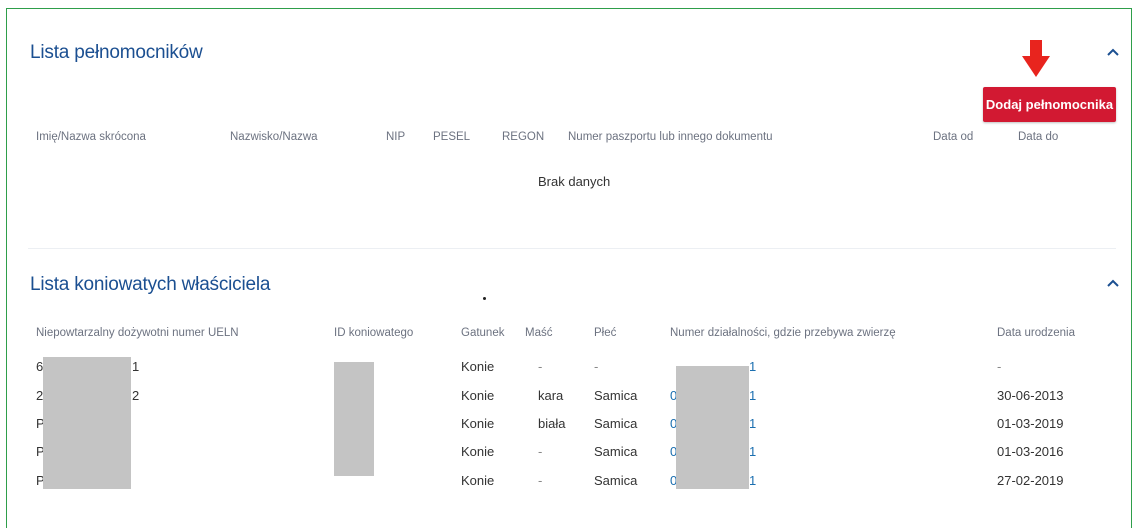 This screenshot has height=528, width=1135. I want to click on column-header-nip: NIP, so click(396, 137).